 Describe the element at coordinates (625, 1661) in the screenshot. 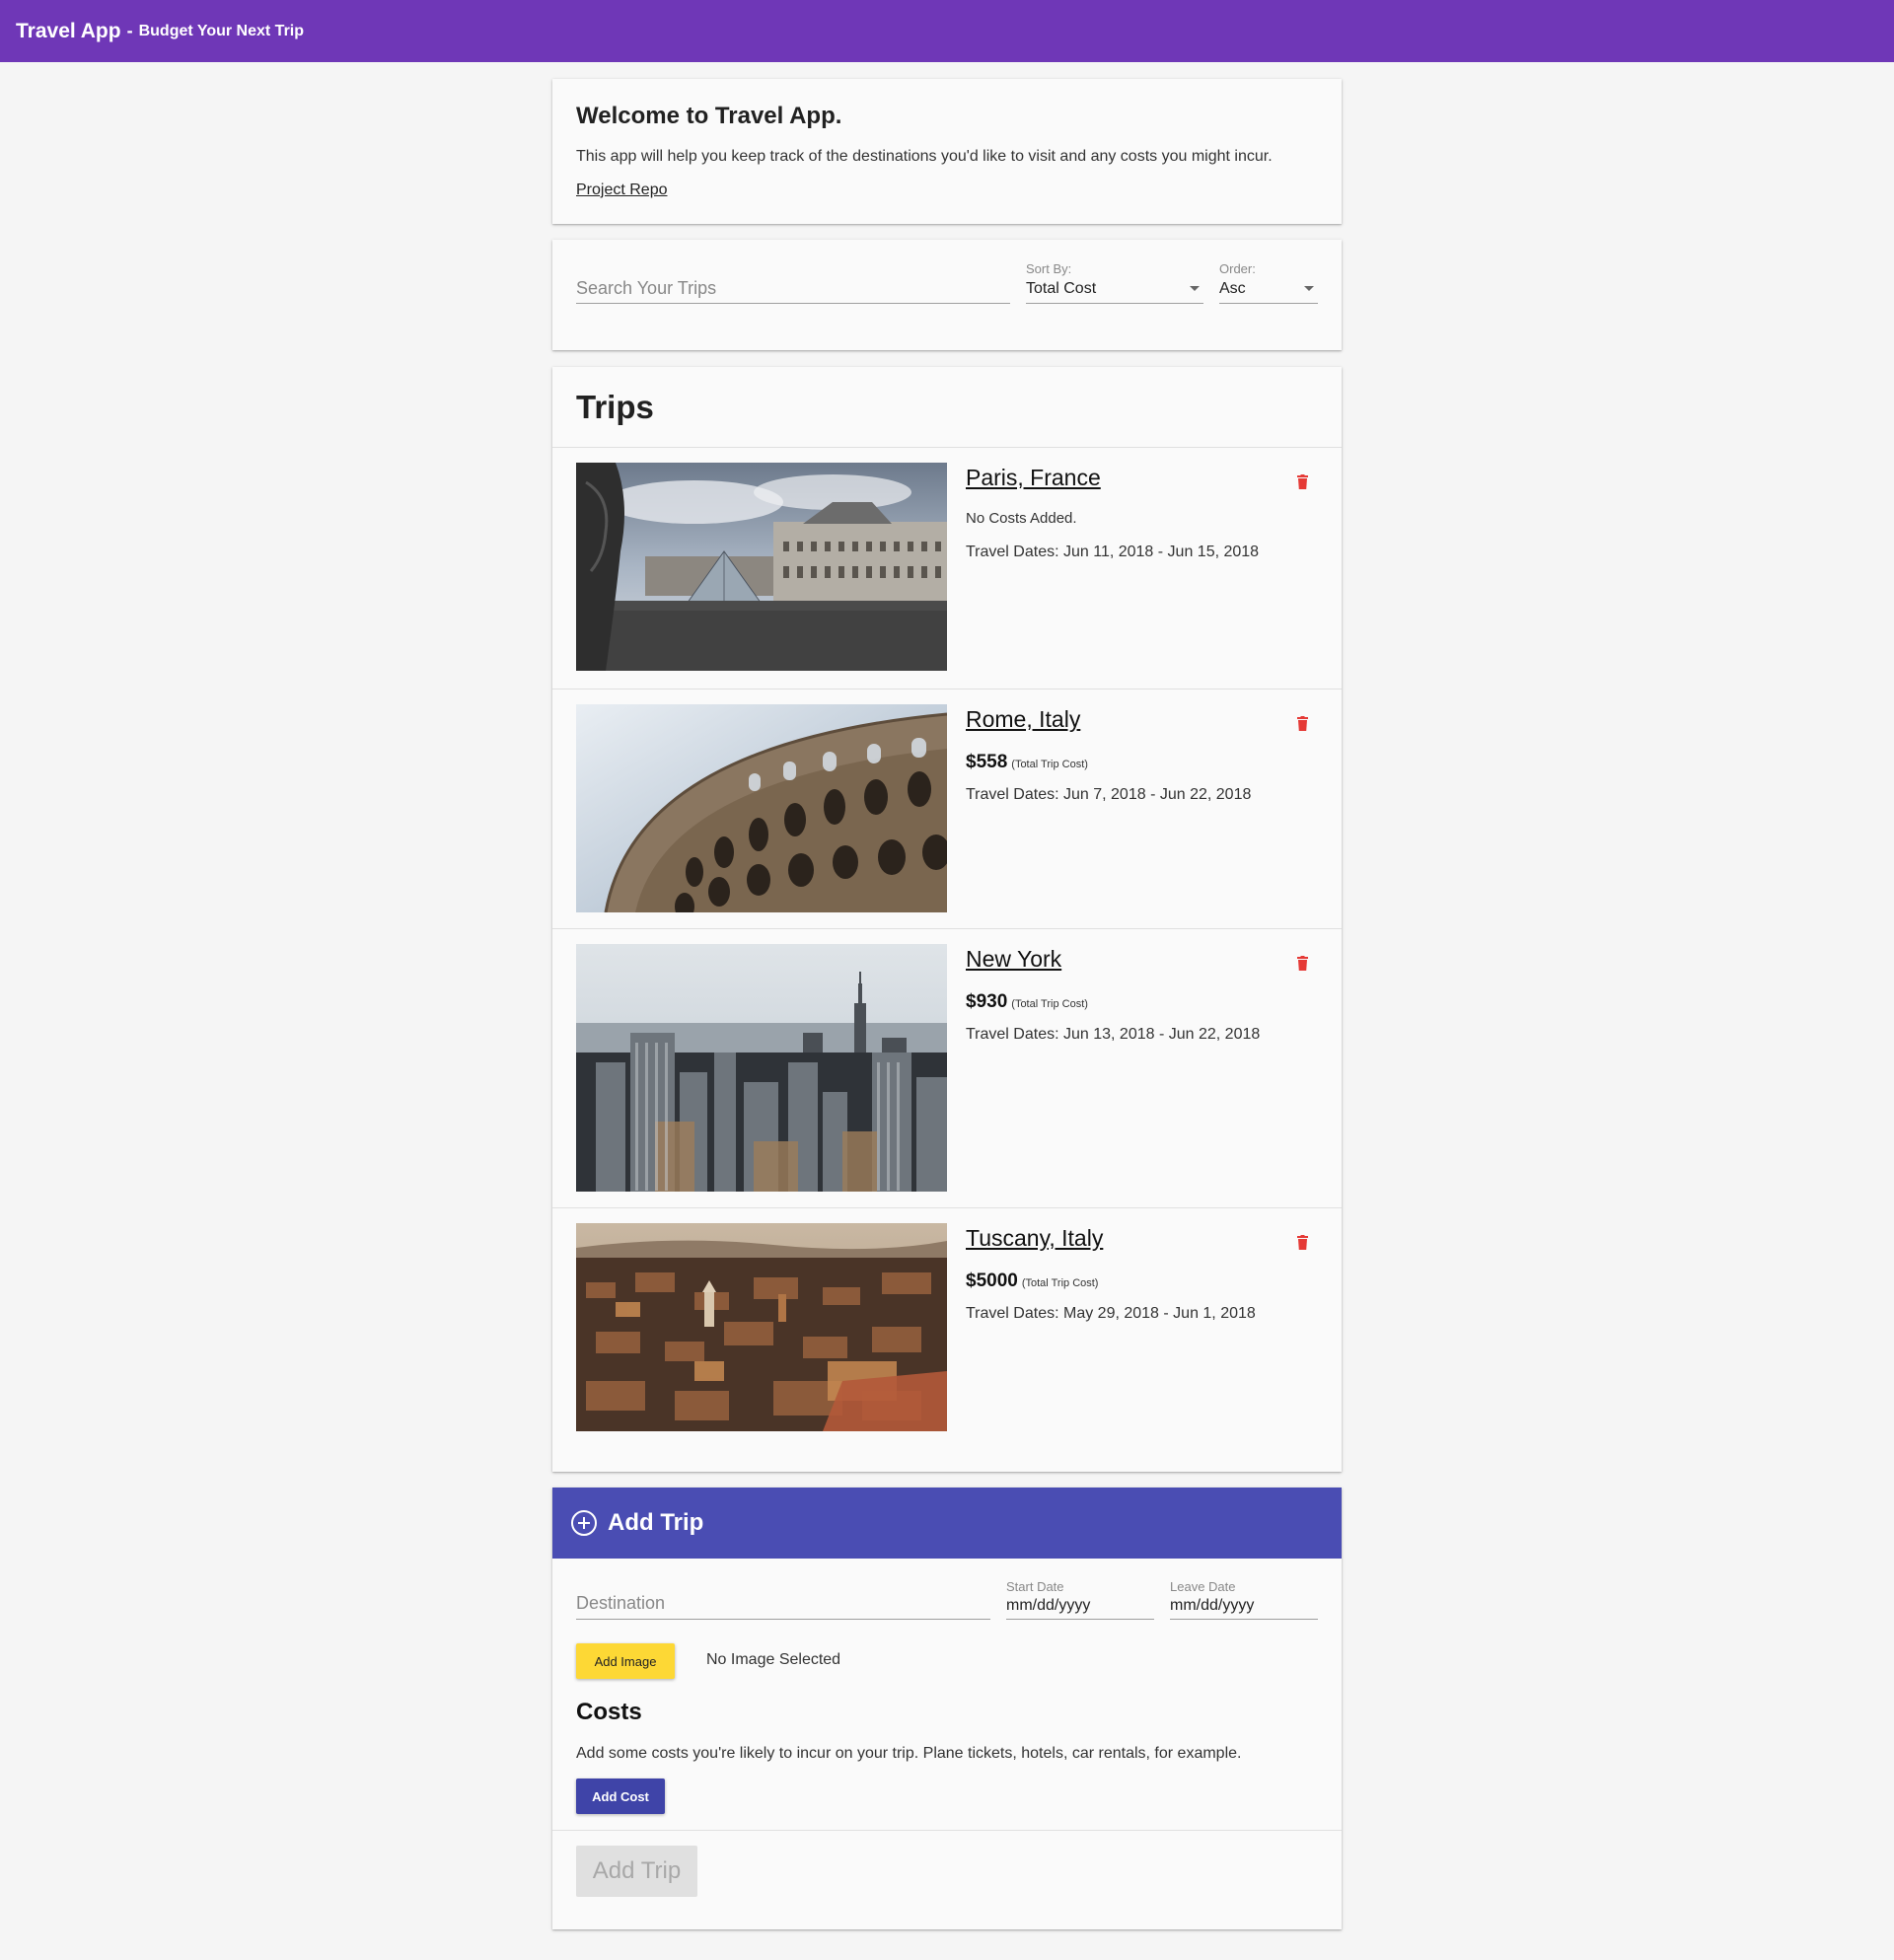

I see `add-image-button: Add Image` at that location.